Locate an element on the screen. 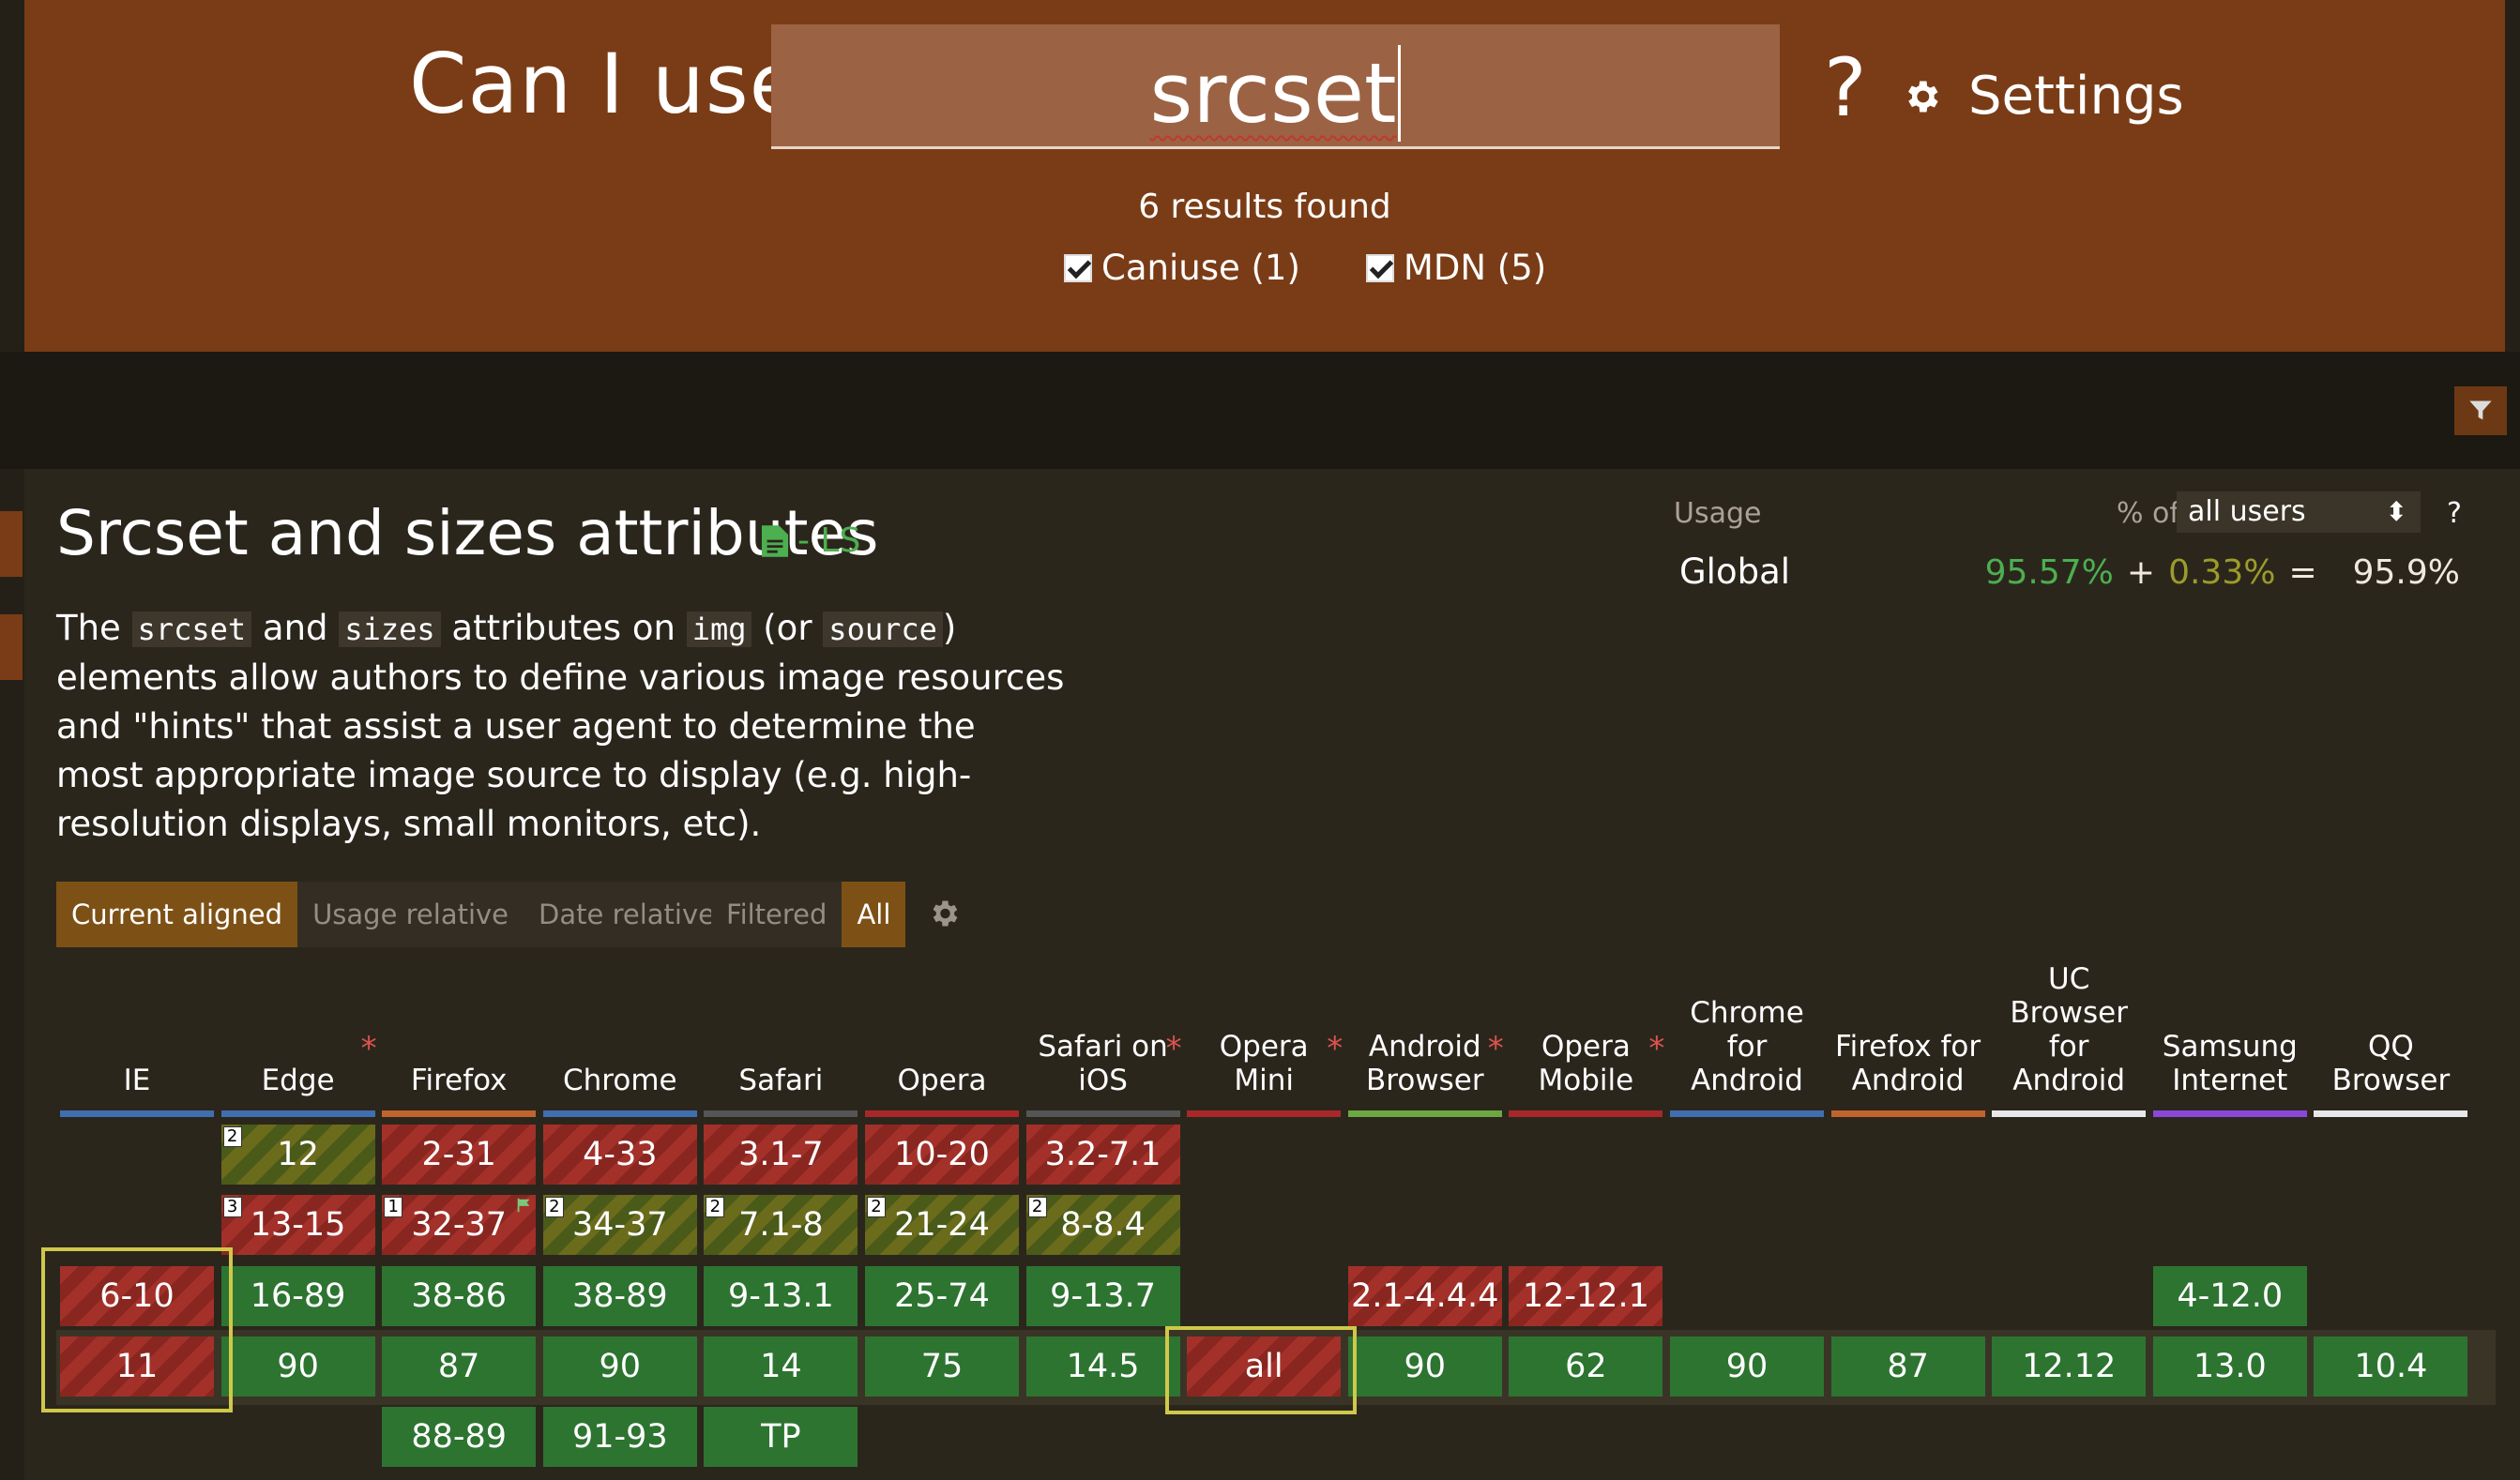 The image size is (2520, 1480). support-cell: 12.12 is located at coordinates (2069, 1367).